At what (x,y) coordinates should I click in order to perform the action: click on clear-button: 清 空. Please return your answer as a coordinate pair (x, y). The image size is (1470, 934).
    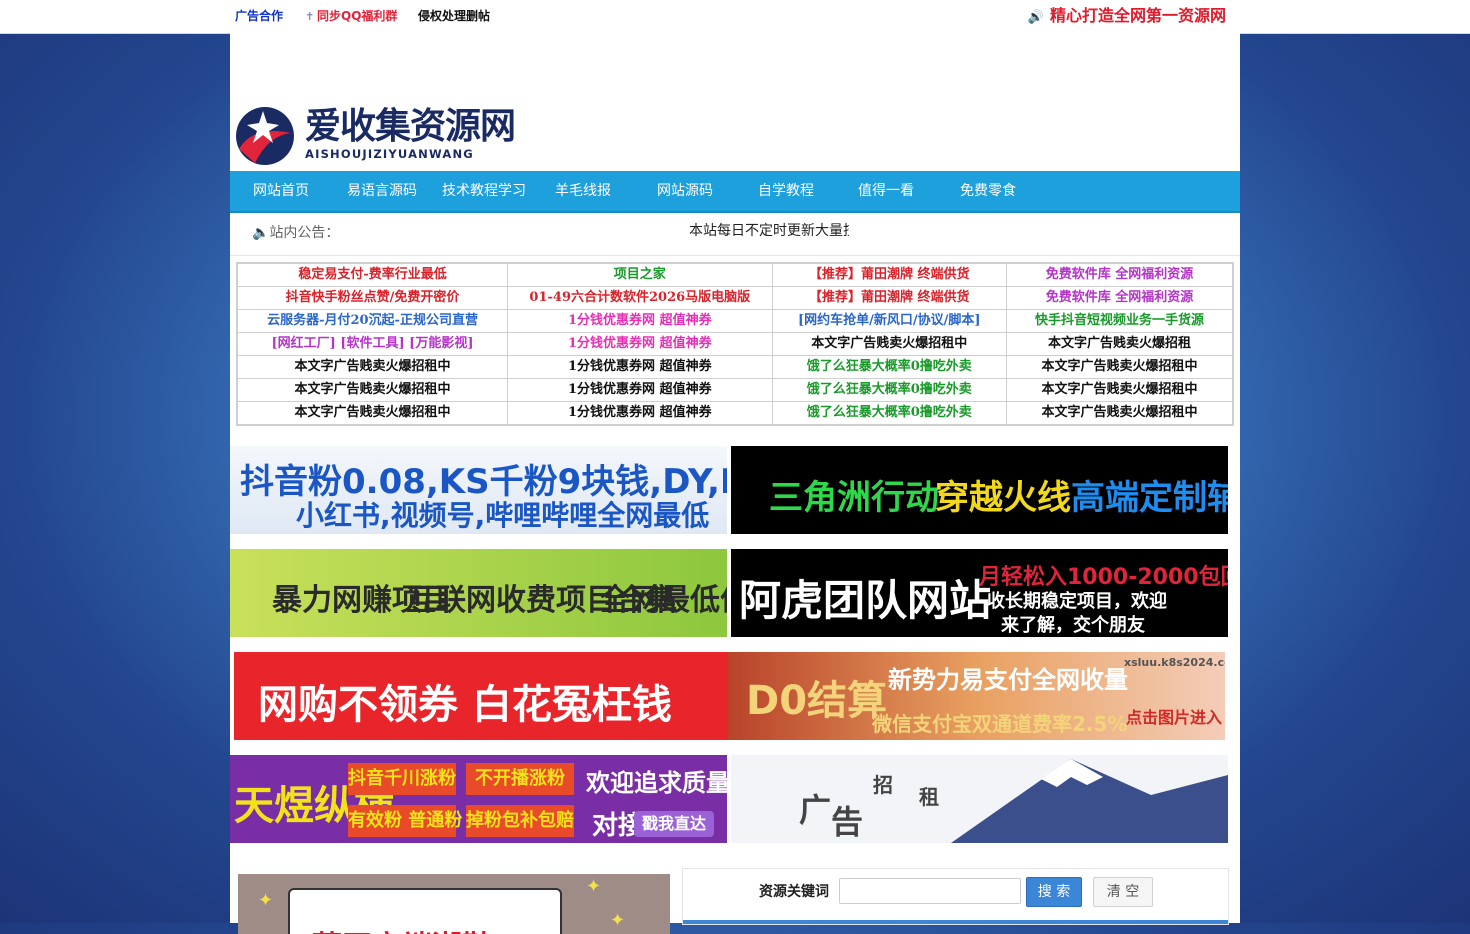
    Looking at the image, I should click on (1123, 892).